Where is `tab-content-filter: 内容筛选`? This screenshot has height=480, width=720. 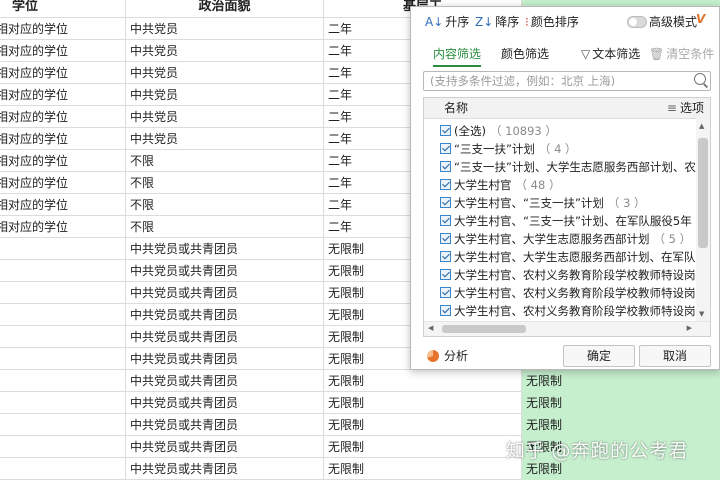
tab-content-filter: 内容筛选 is located at coordinates (457, 55).